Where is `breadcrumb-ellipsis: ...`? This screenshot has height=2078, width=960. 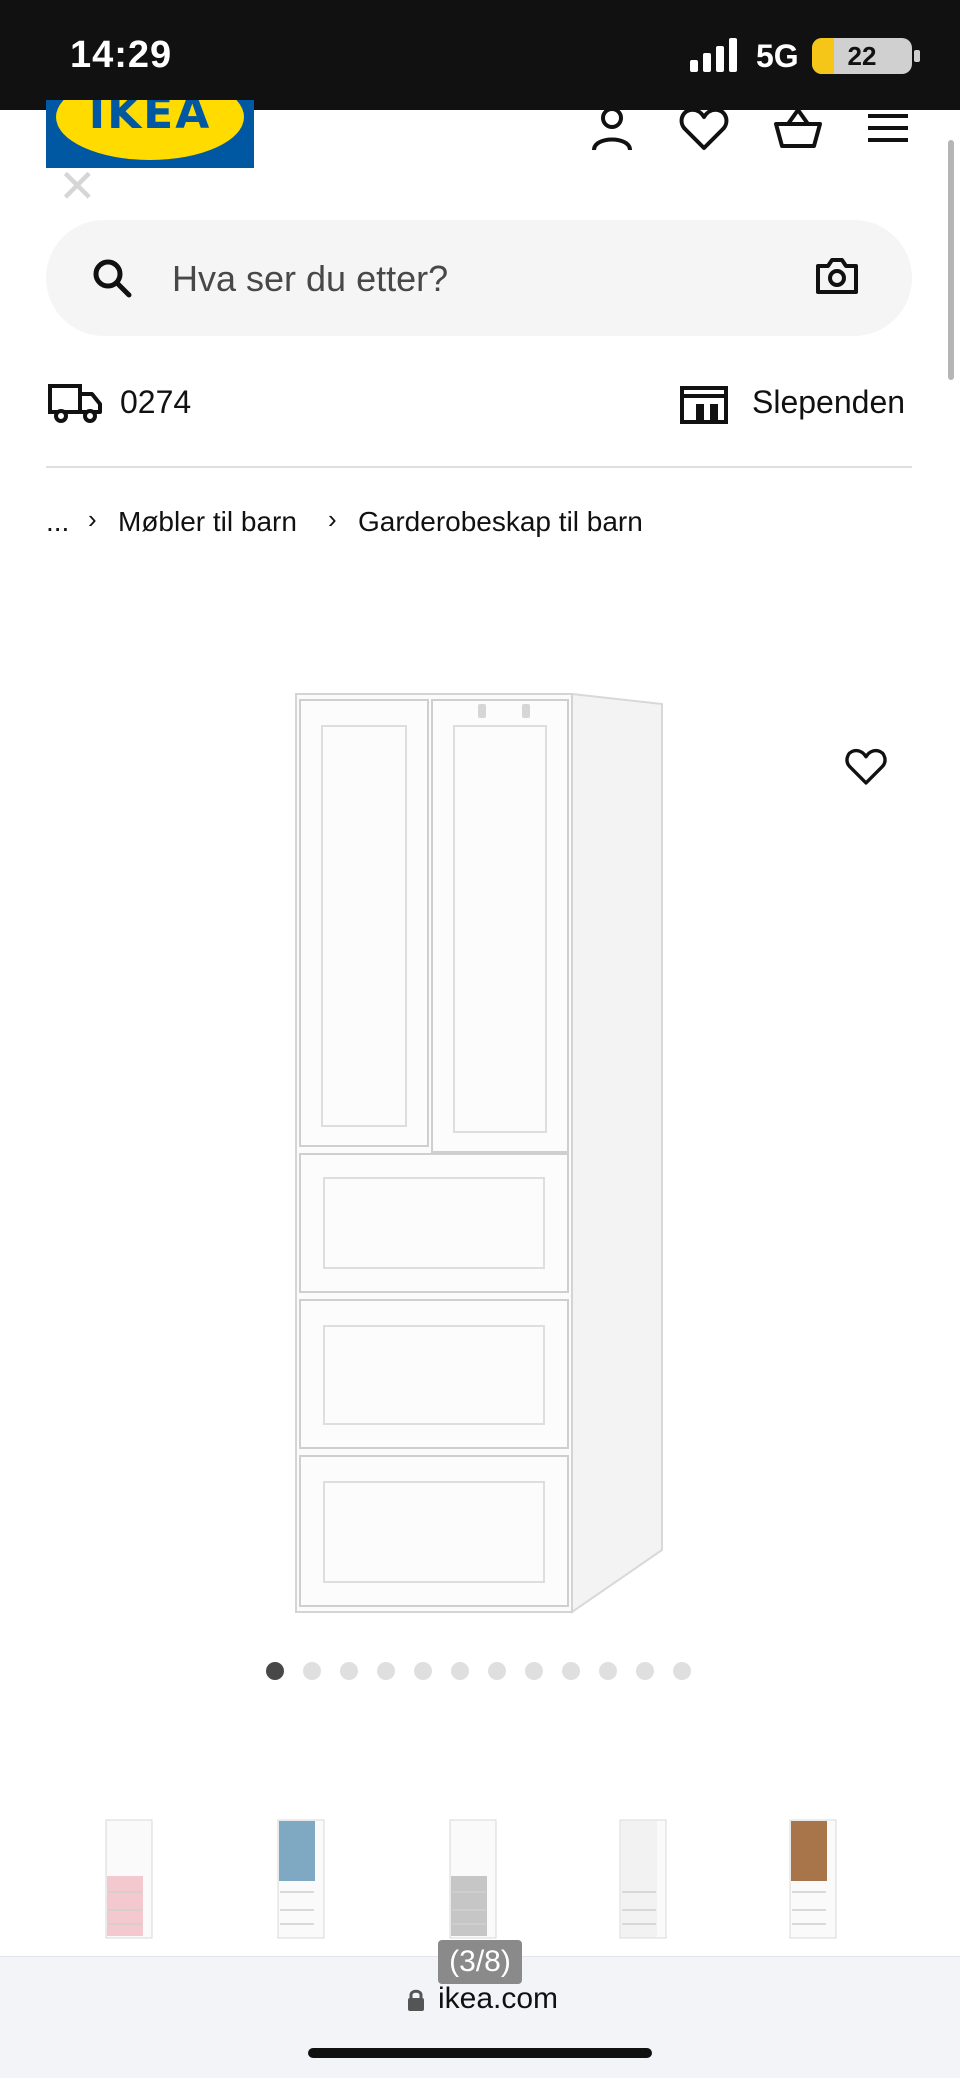 breadcrumb-ellipsis: ... is located at coordinates (57, 522).